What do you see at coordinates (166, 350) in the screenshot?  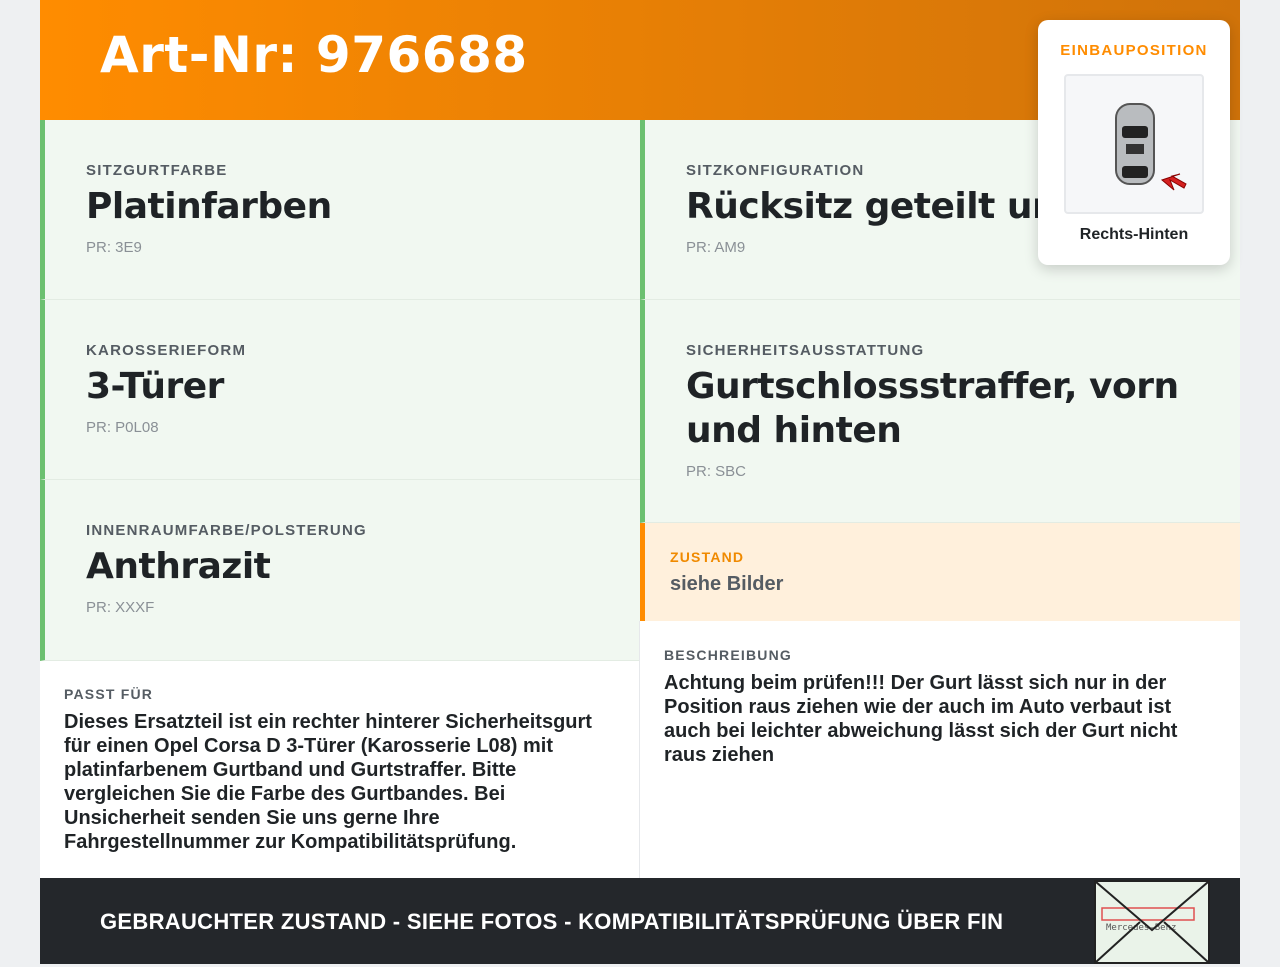 I see `attr-label: KAROSSERIEFORM` at bounding box center [166, 350].